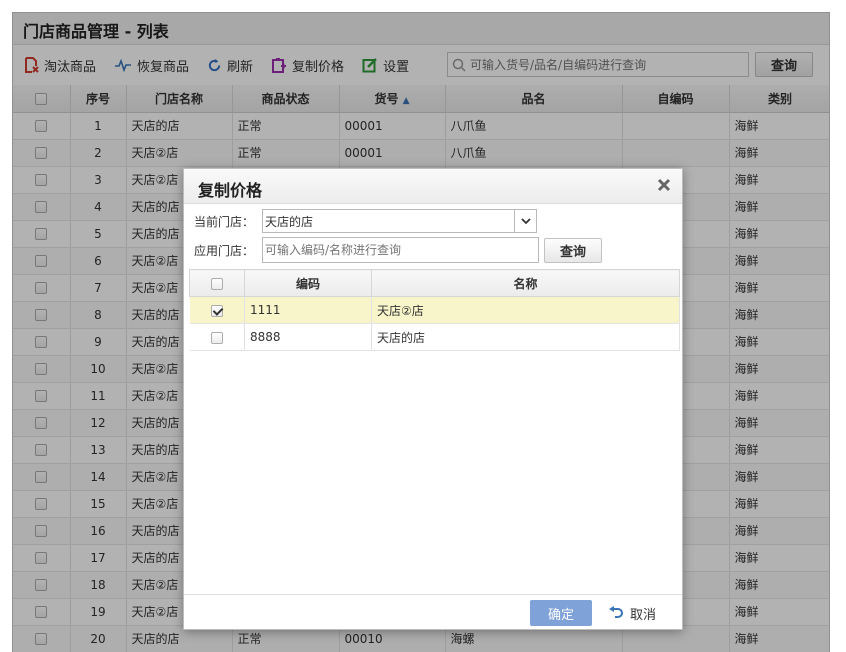 The image size is (846, 652). What do you see at coordinates (308, 337) in the screenshot?
I see `store-cell-code: 8888` at bounding box center [308, 337].